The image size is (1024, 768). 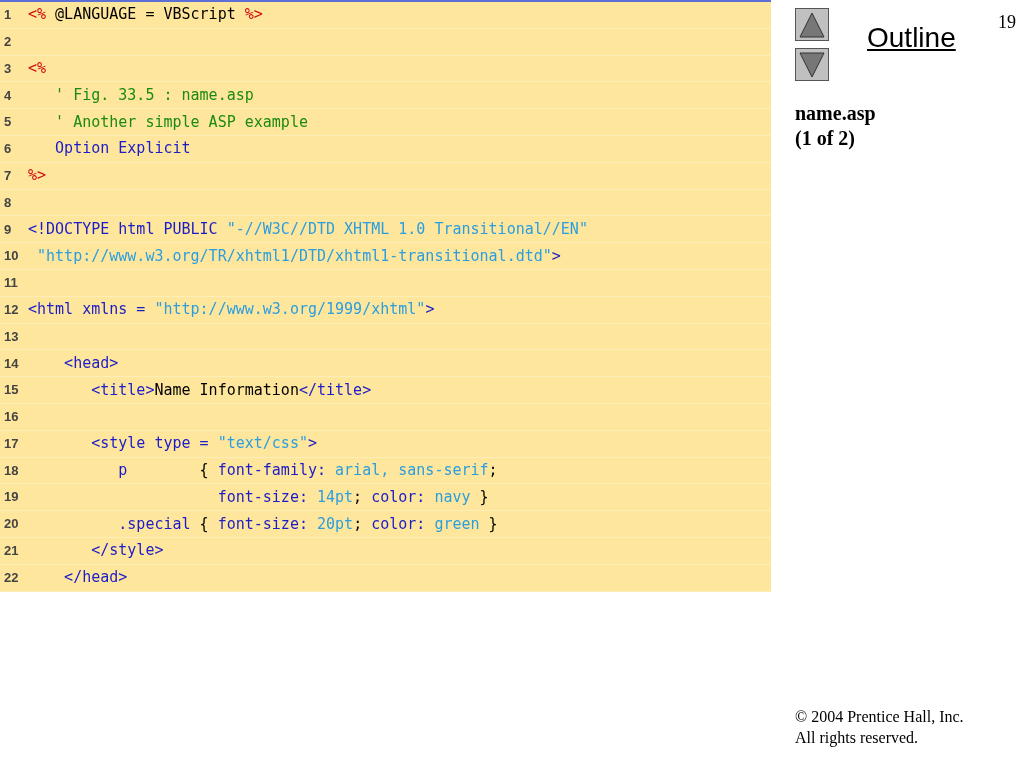 What do you see at coordinates (352, 497) in the screenshot?
I see `code-line: font-size: 14pt; color: navy }` at bounding box center [352, 497].